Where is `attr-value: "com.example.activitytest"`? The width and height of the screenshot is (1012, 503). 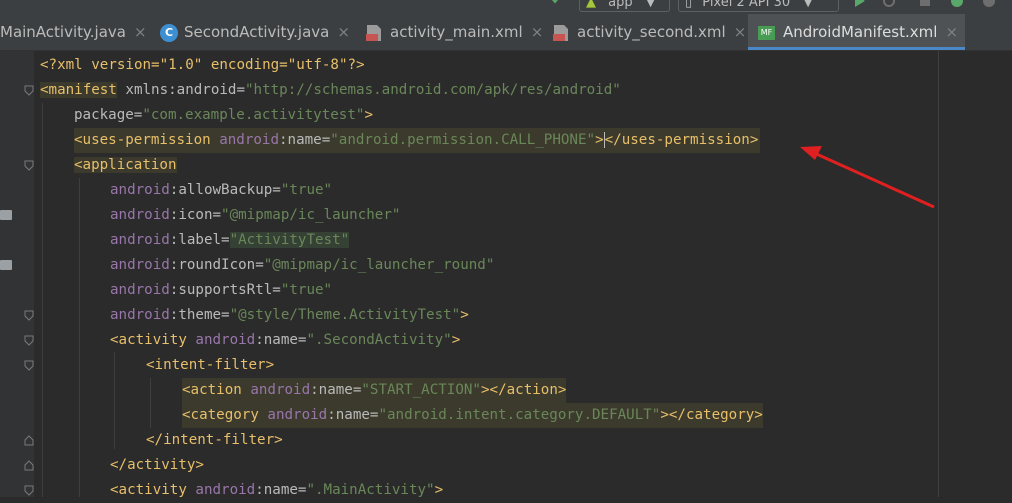 attr-value: "com.example.activitytest" is located at coordinates (253, 115).